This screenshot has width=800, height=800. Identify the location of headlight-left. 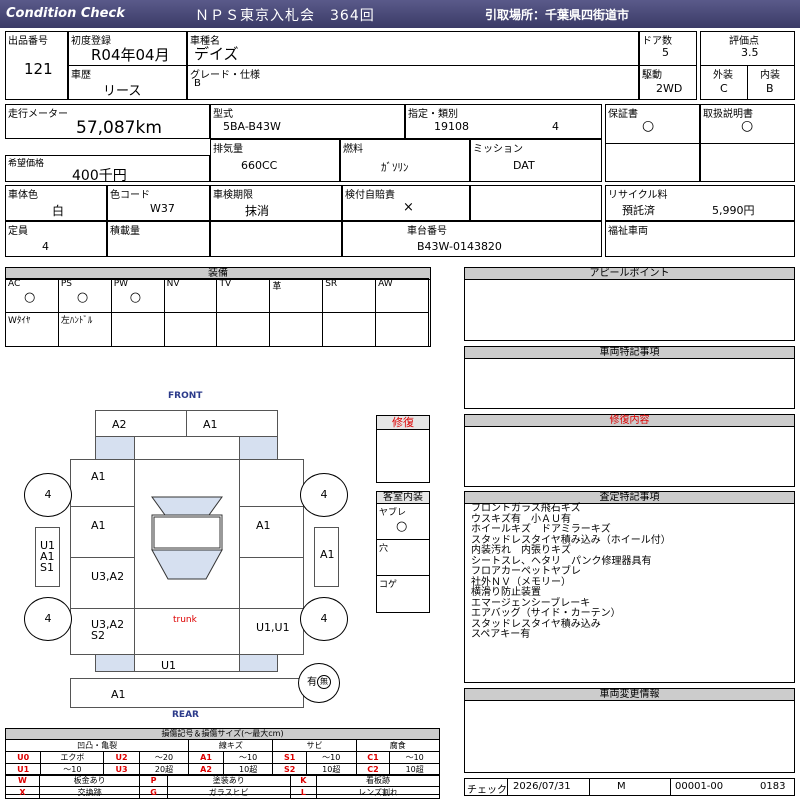
(115, 448).